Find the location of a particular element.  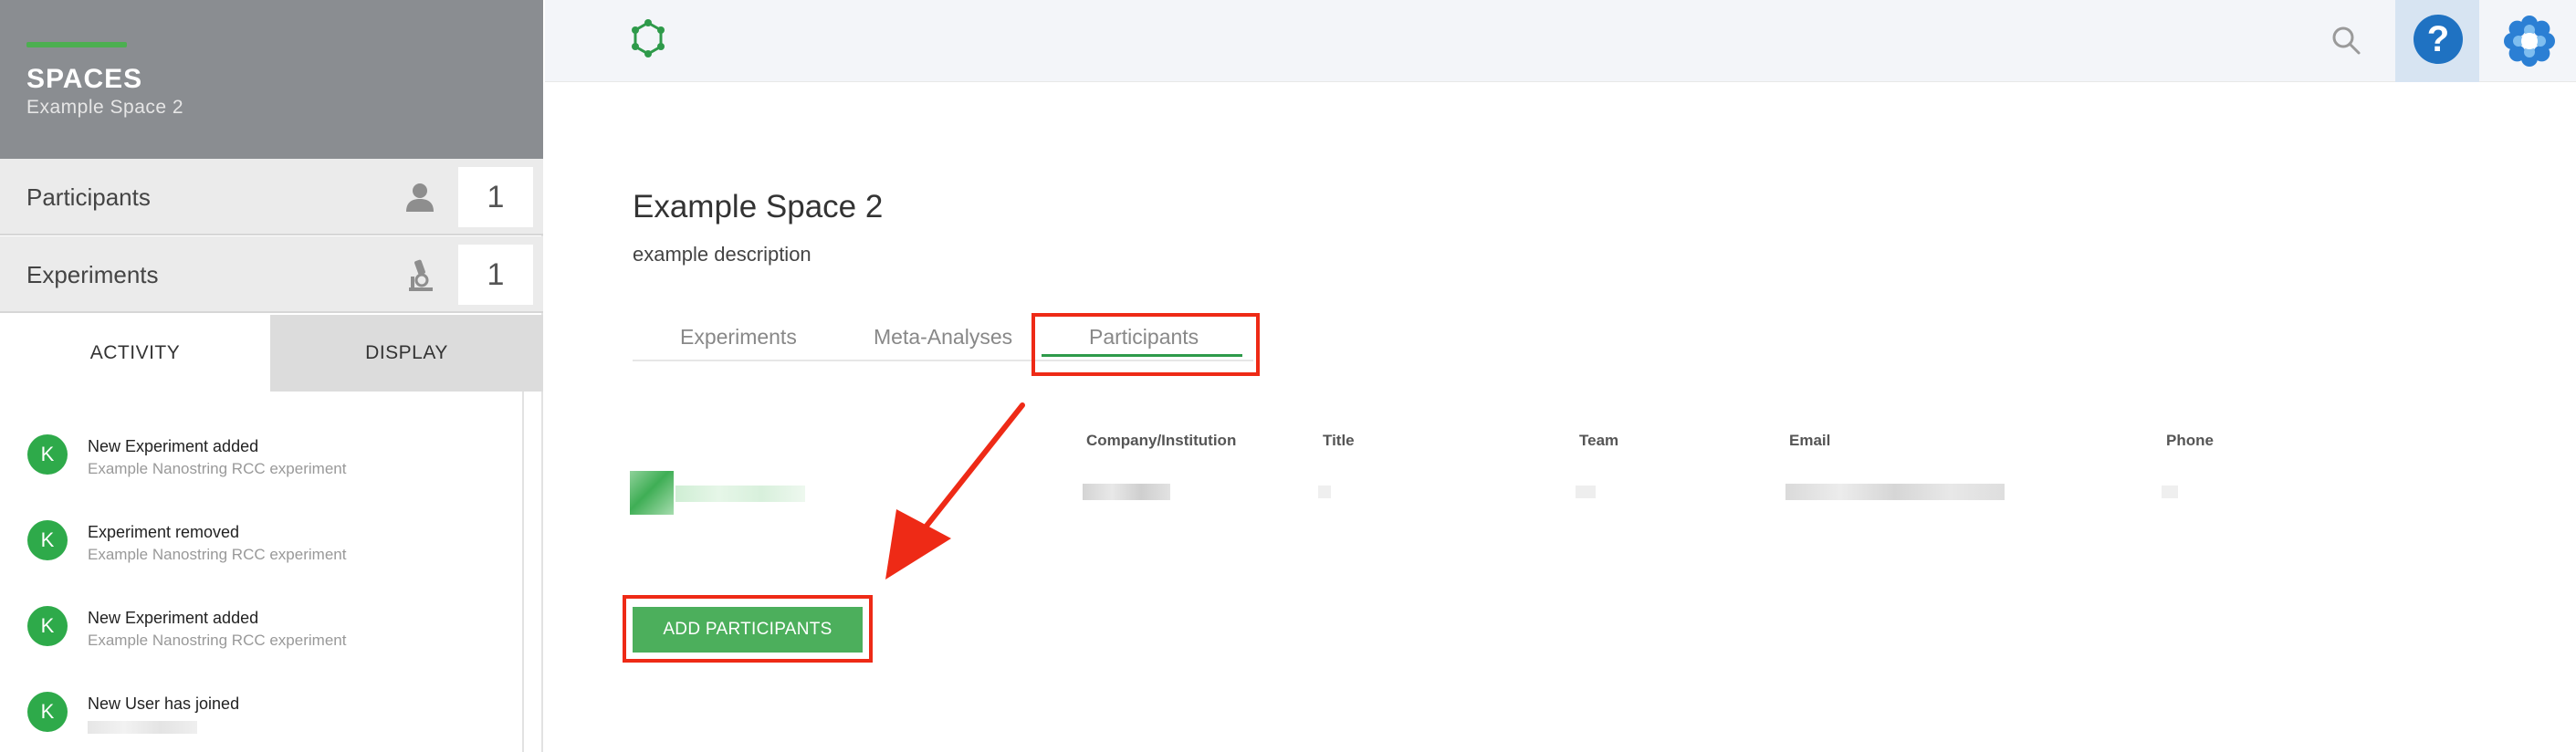

redacted-email is located at coordinates (1895, 492).